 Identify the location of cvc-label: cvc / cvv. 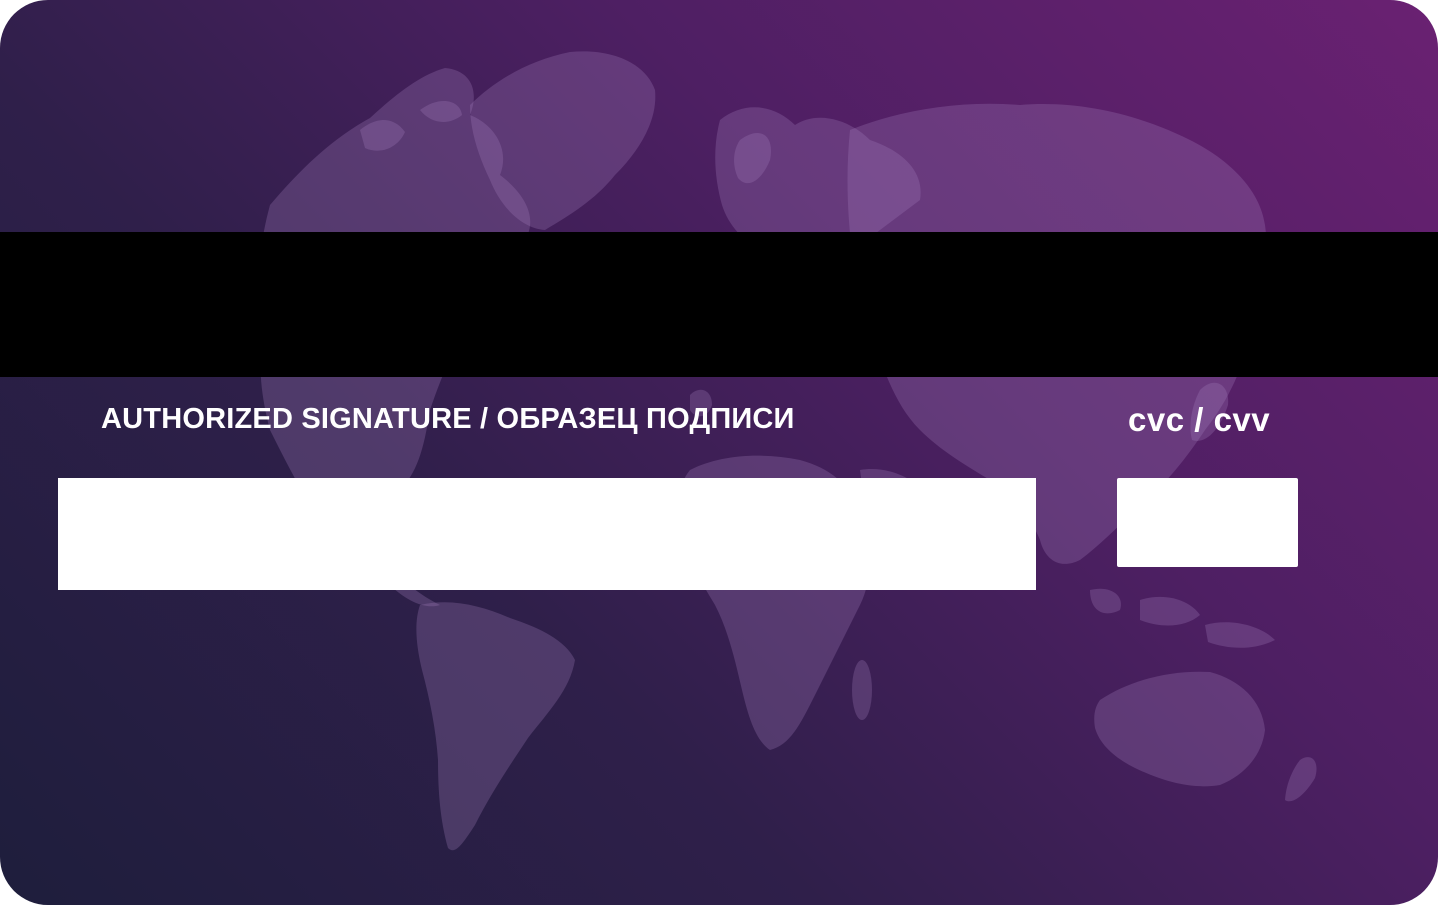
(1199, 419).